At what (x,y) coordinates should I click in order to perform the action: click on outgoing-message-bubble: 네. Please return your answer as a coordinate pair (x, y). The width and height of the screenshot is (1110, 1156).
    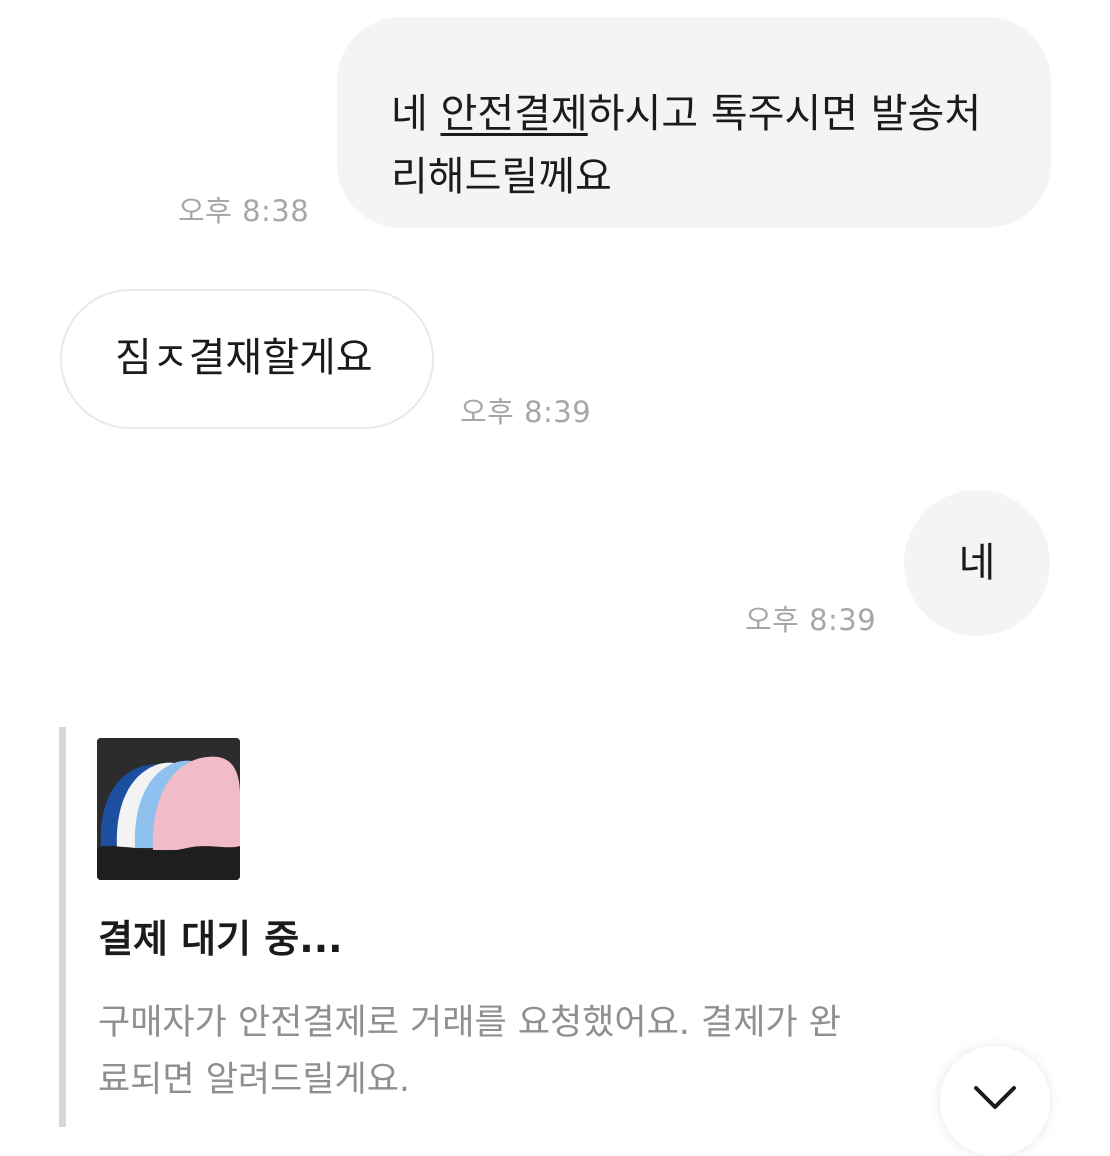
    Looking at the image, I should click on (977, 563).